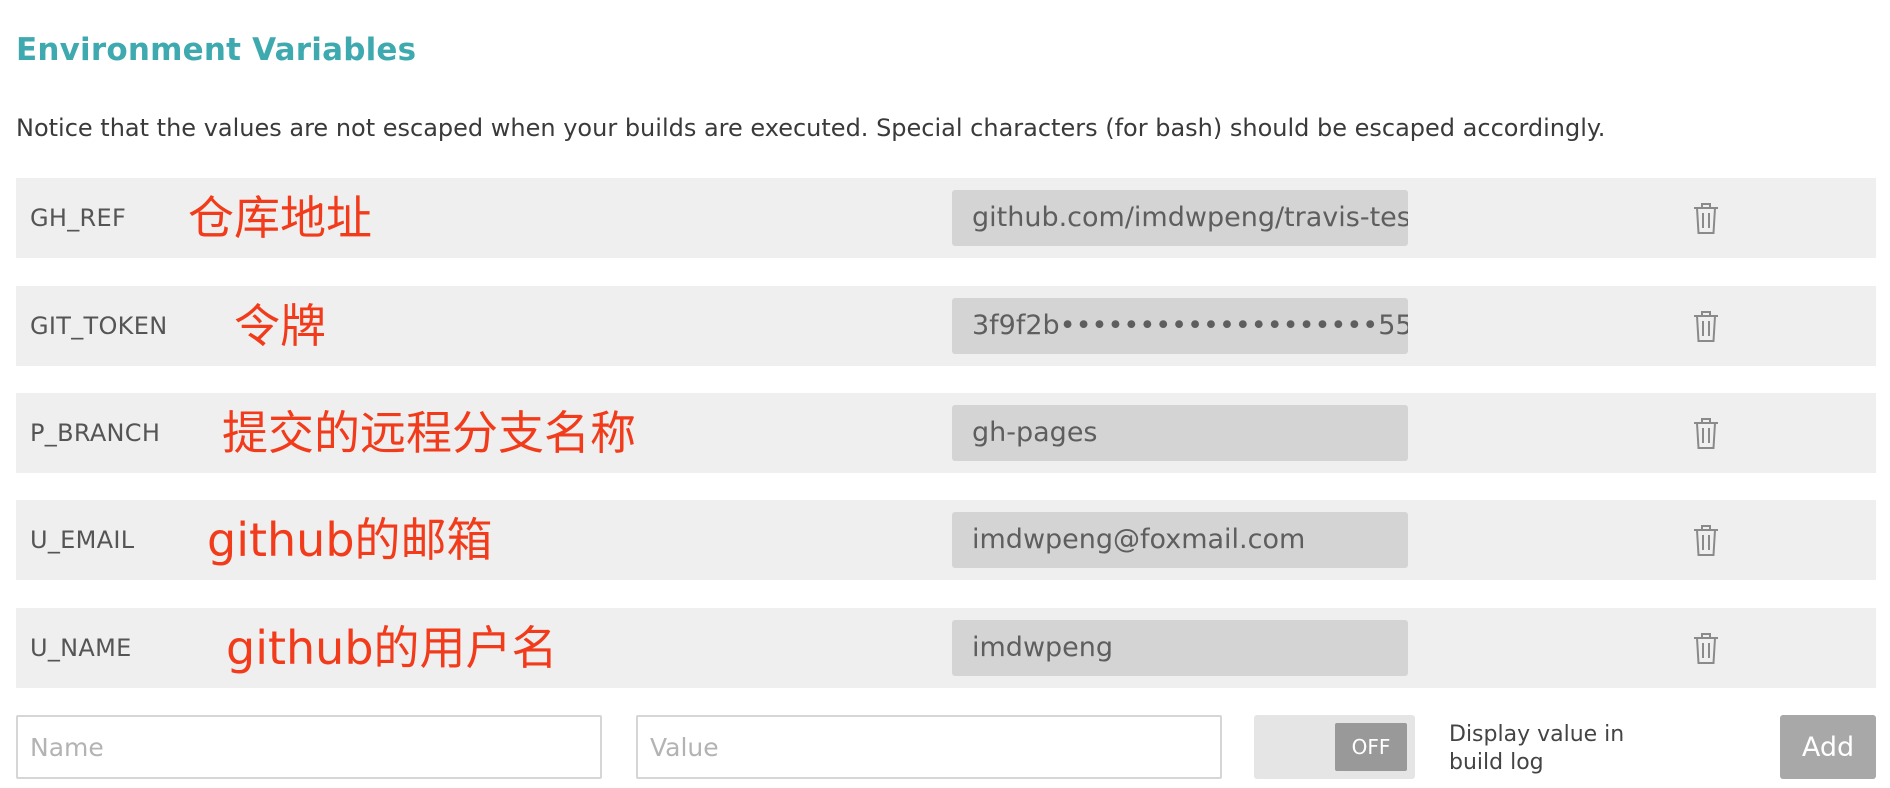 The width and height of the screenshot is (1890, 788). What do you see at coordinates (309, 747) in the screenshot?
I see `name-input` at bounding box center [309, 747].